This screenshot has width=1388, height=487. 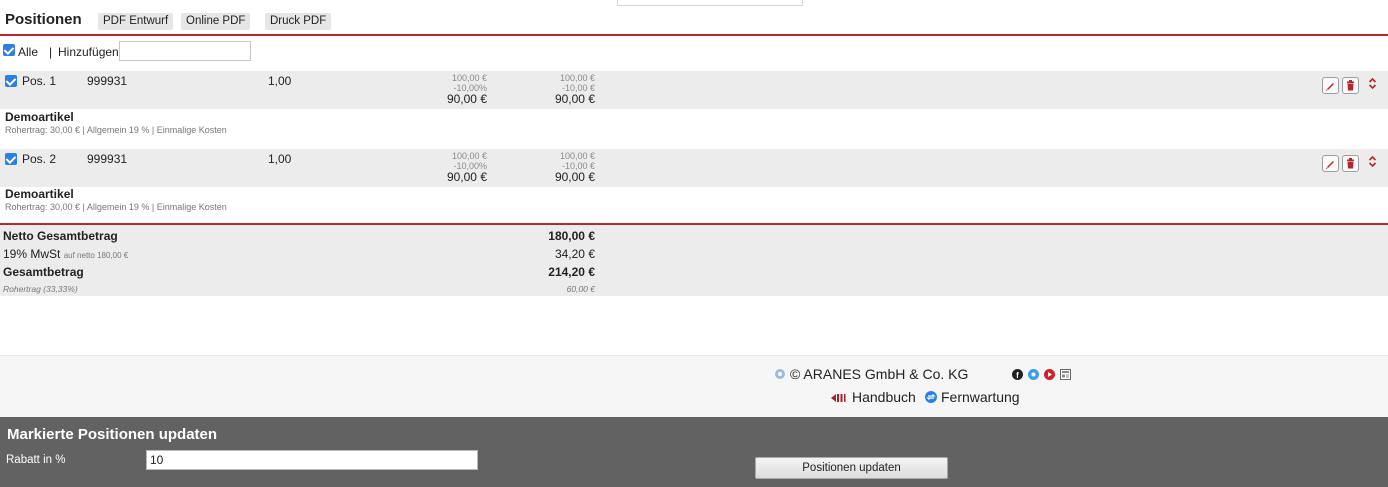 What do you see at coordinates (851, 468) in the screenshot?
I see `update-positions-button: Positionen updaten` at bounding box center [851, 468].